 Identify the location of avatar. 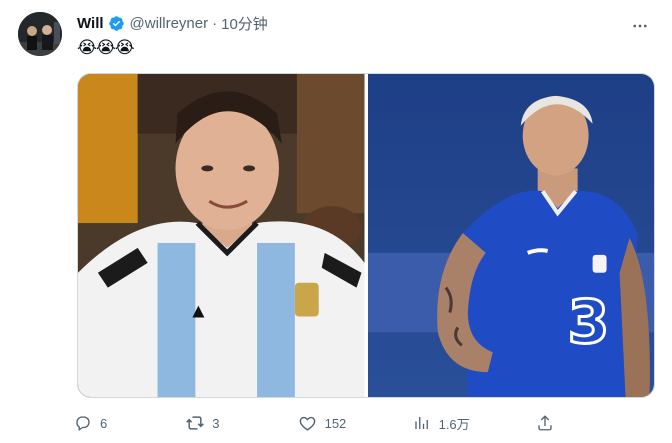
(40, 34).